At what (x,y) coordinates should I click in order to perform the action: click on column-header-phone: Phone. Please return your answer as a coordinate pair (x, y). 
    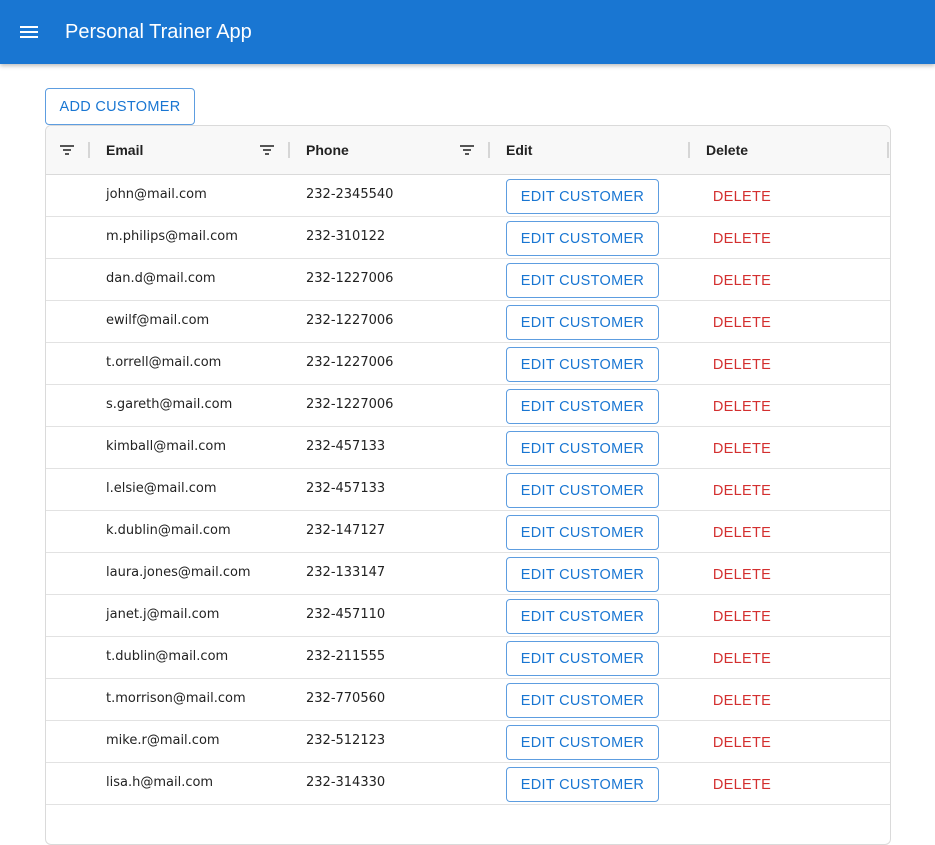
    Looking at the image, I should click on (327, 150).